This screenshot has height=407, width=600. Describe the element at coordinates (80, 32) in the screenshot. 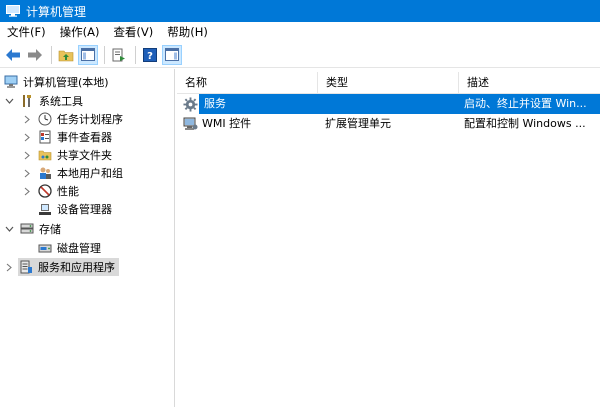

I see `menu-action: 操作(A)` at that location.